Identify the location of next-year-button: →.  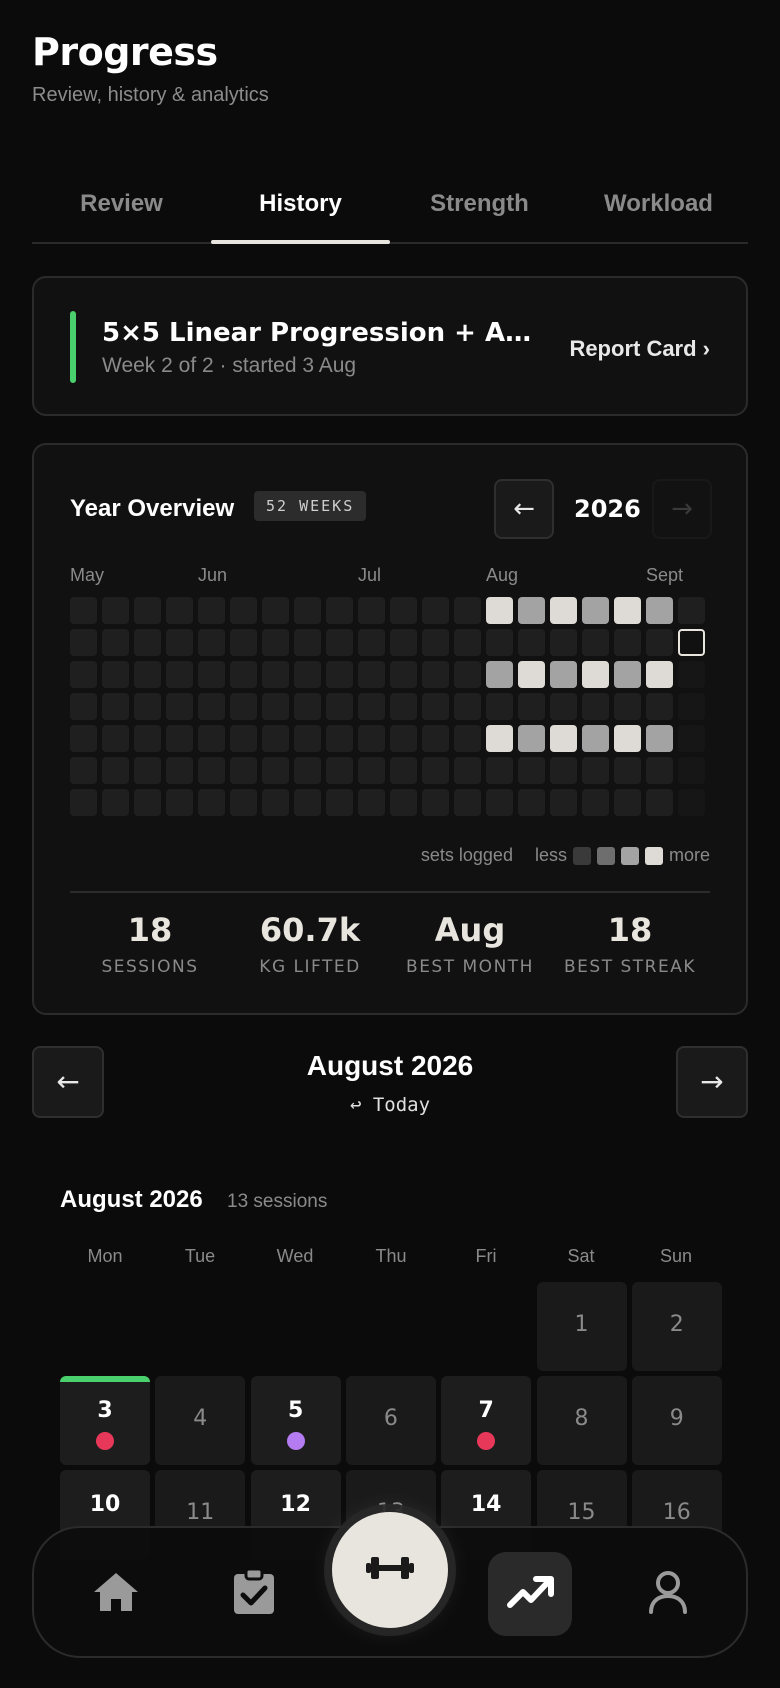
(682, 509).